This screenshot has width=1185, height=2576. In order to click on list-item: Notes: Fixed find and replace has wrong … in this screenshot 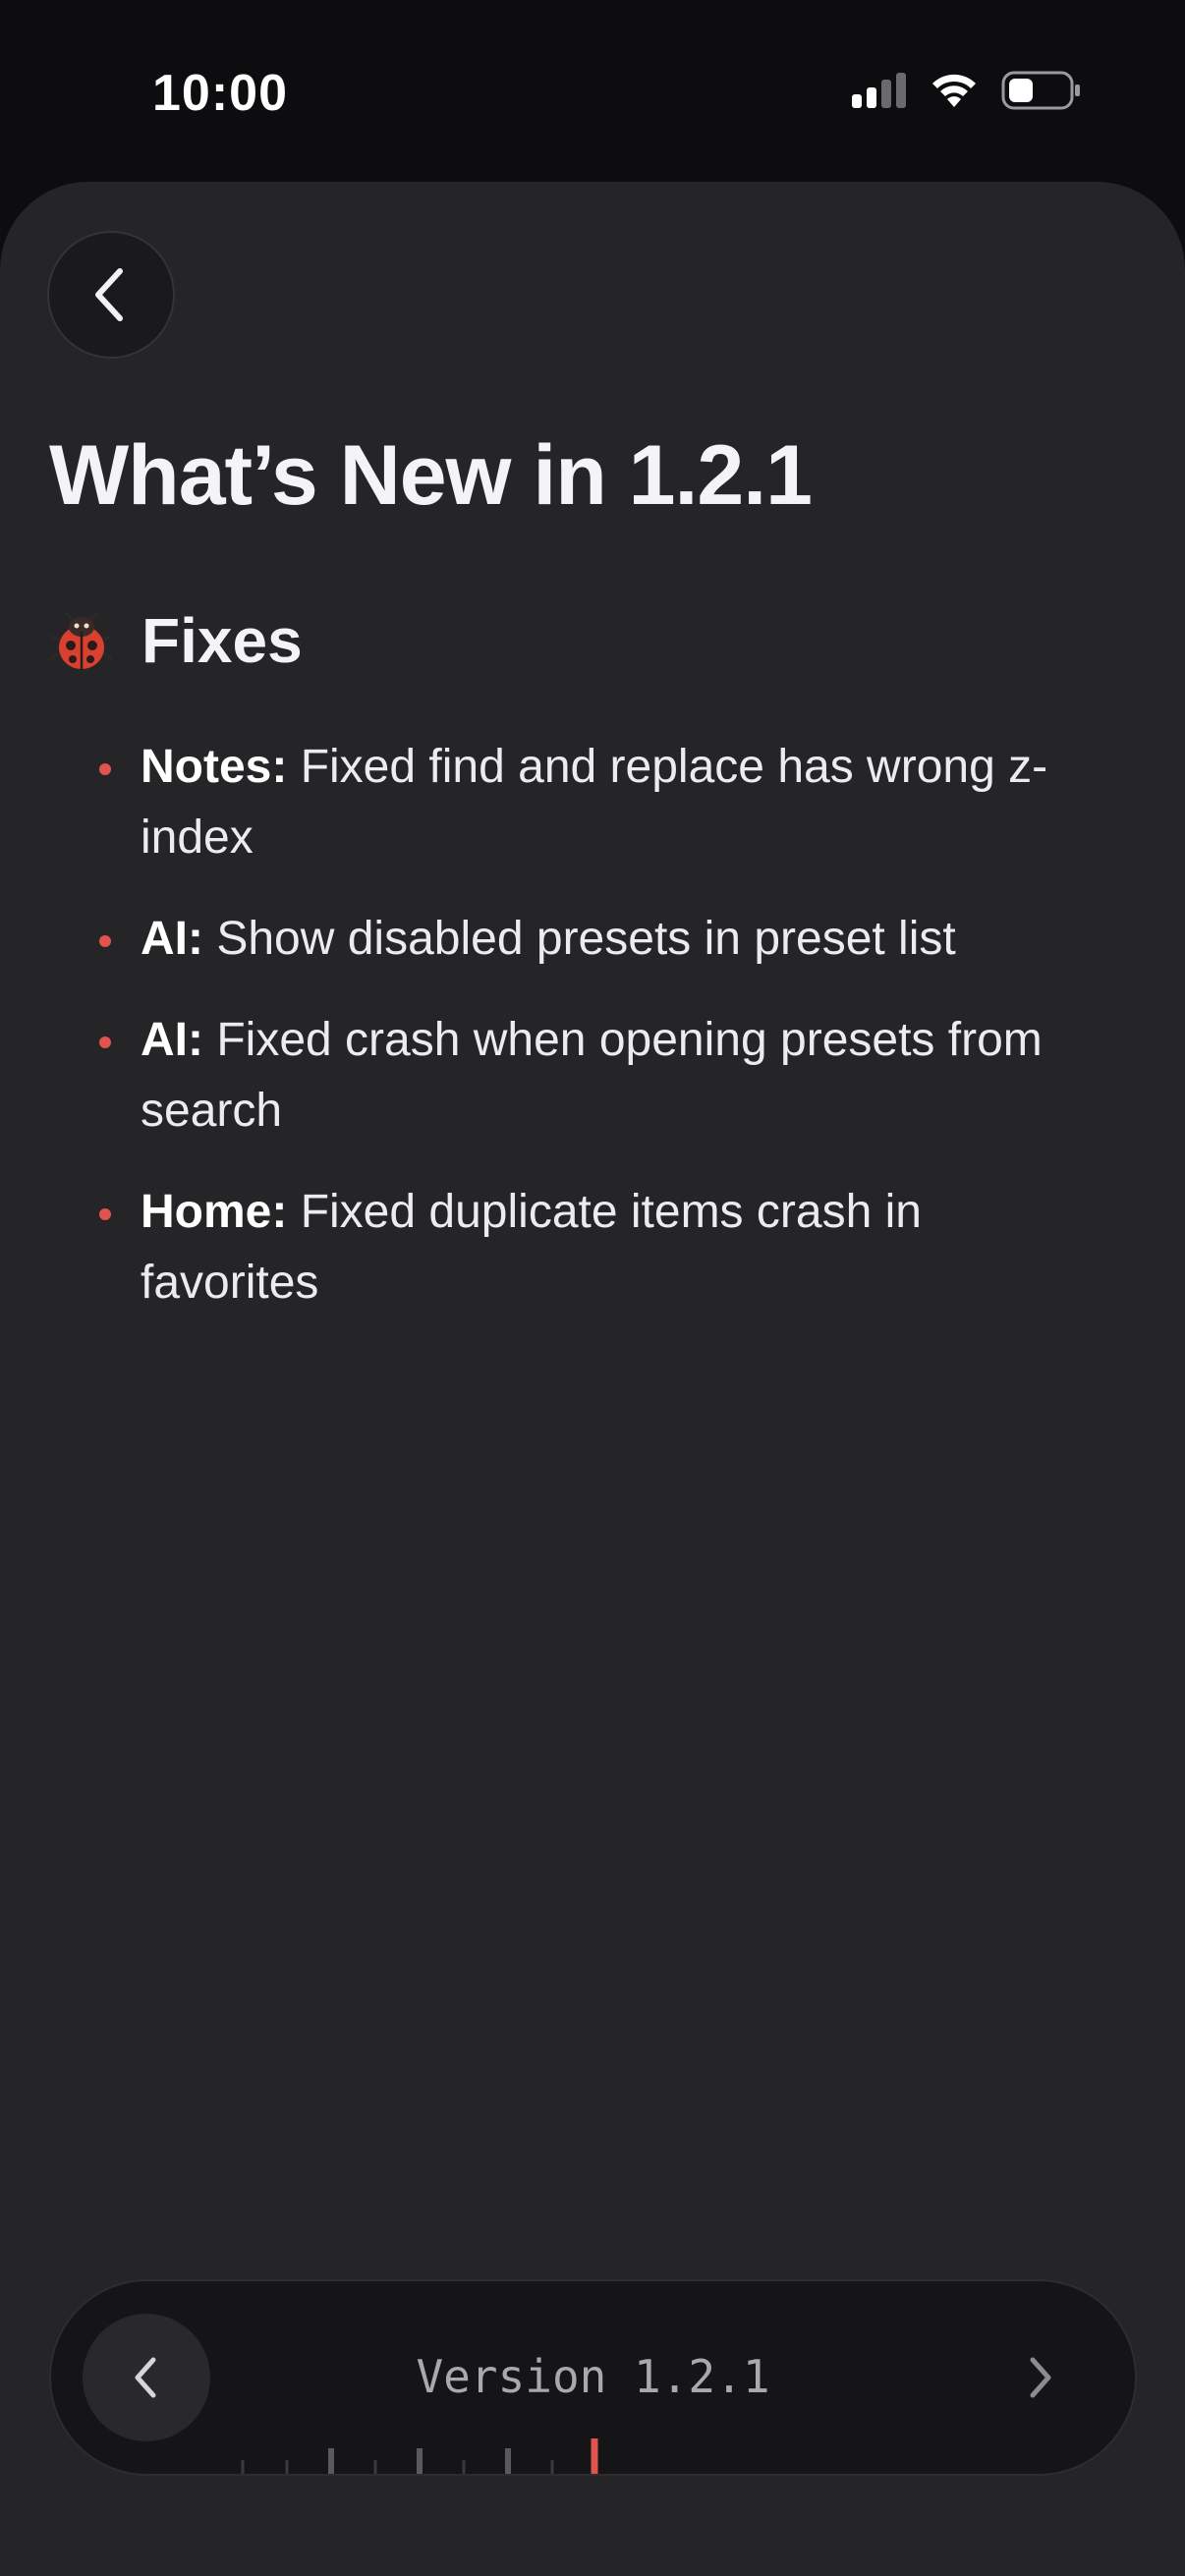, I will do `click(599, 802)`.